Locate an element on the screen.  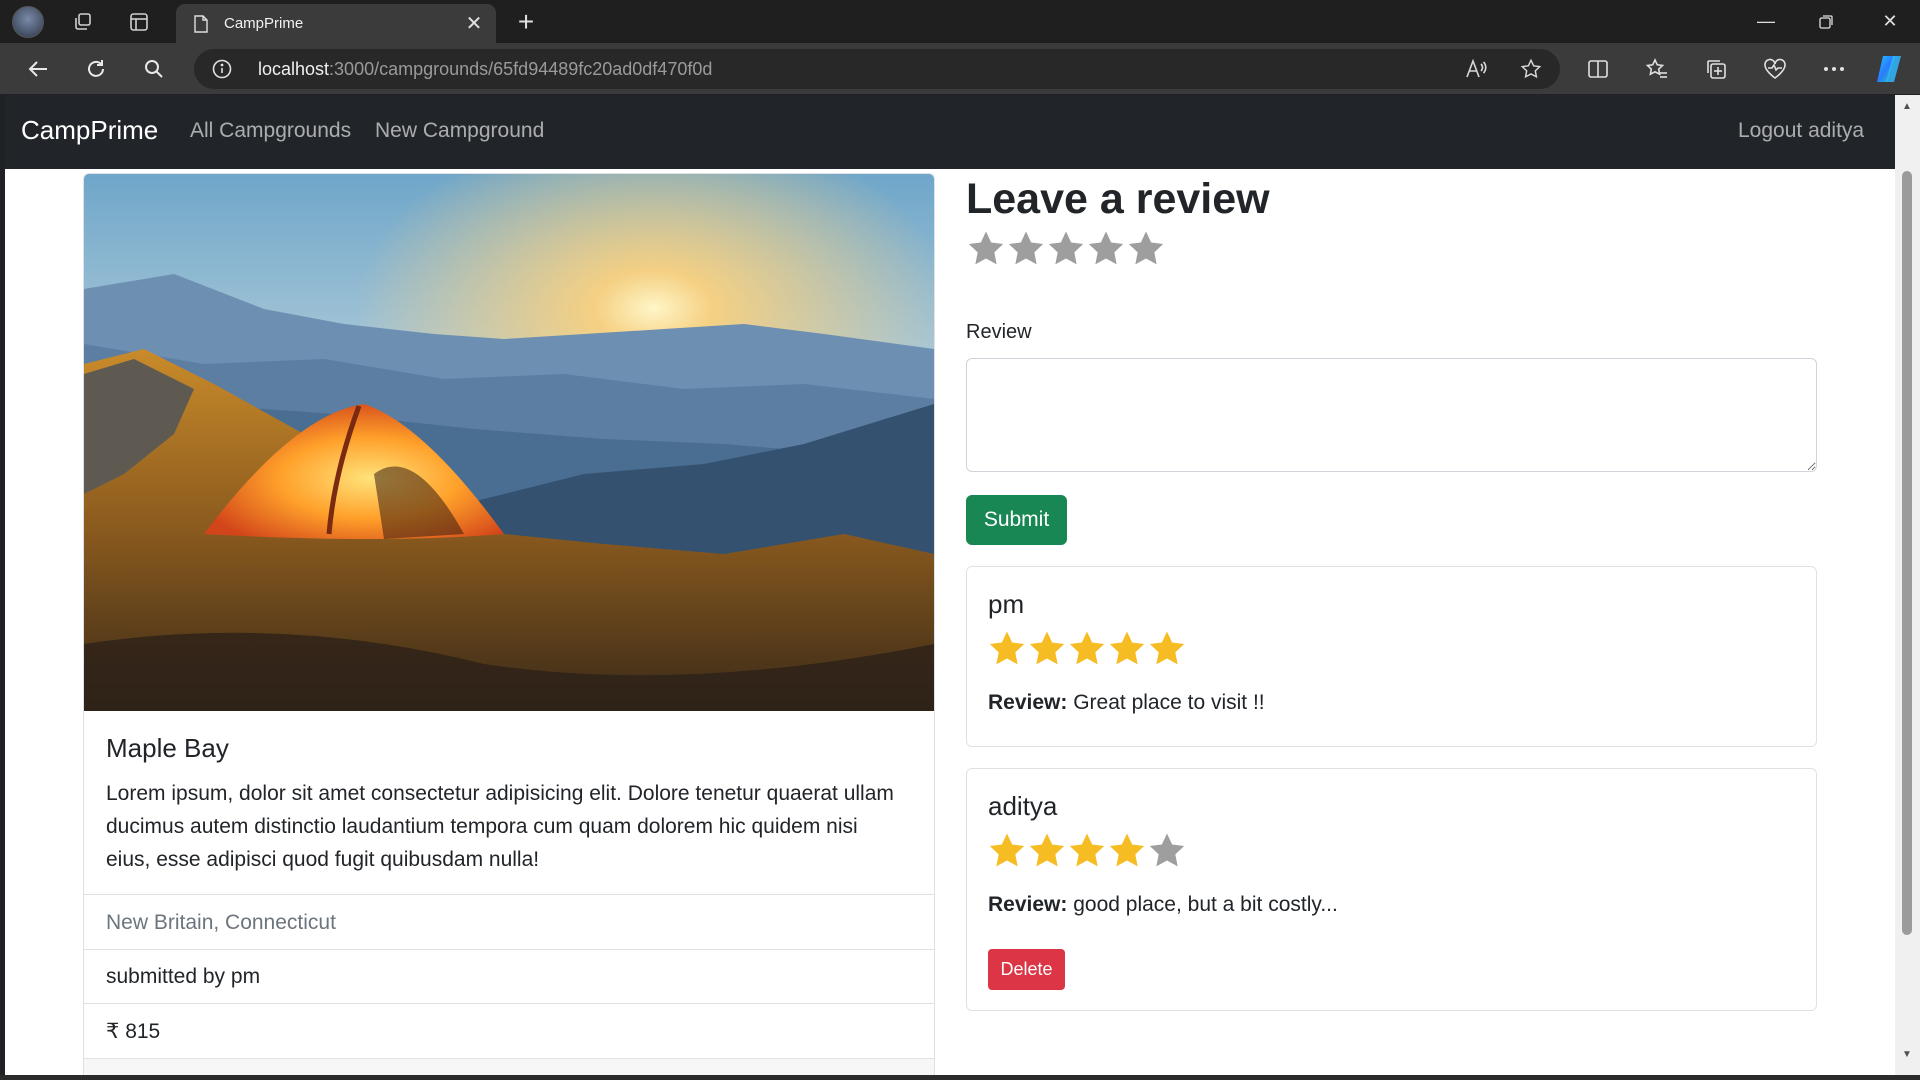
campground-price: ₹ 815 is located at coordinates (509, 1030).